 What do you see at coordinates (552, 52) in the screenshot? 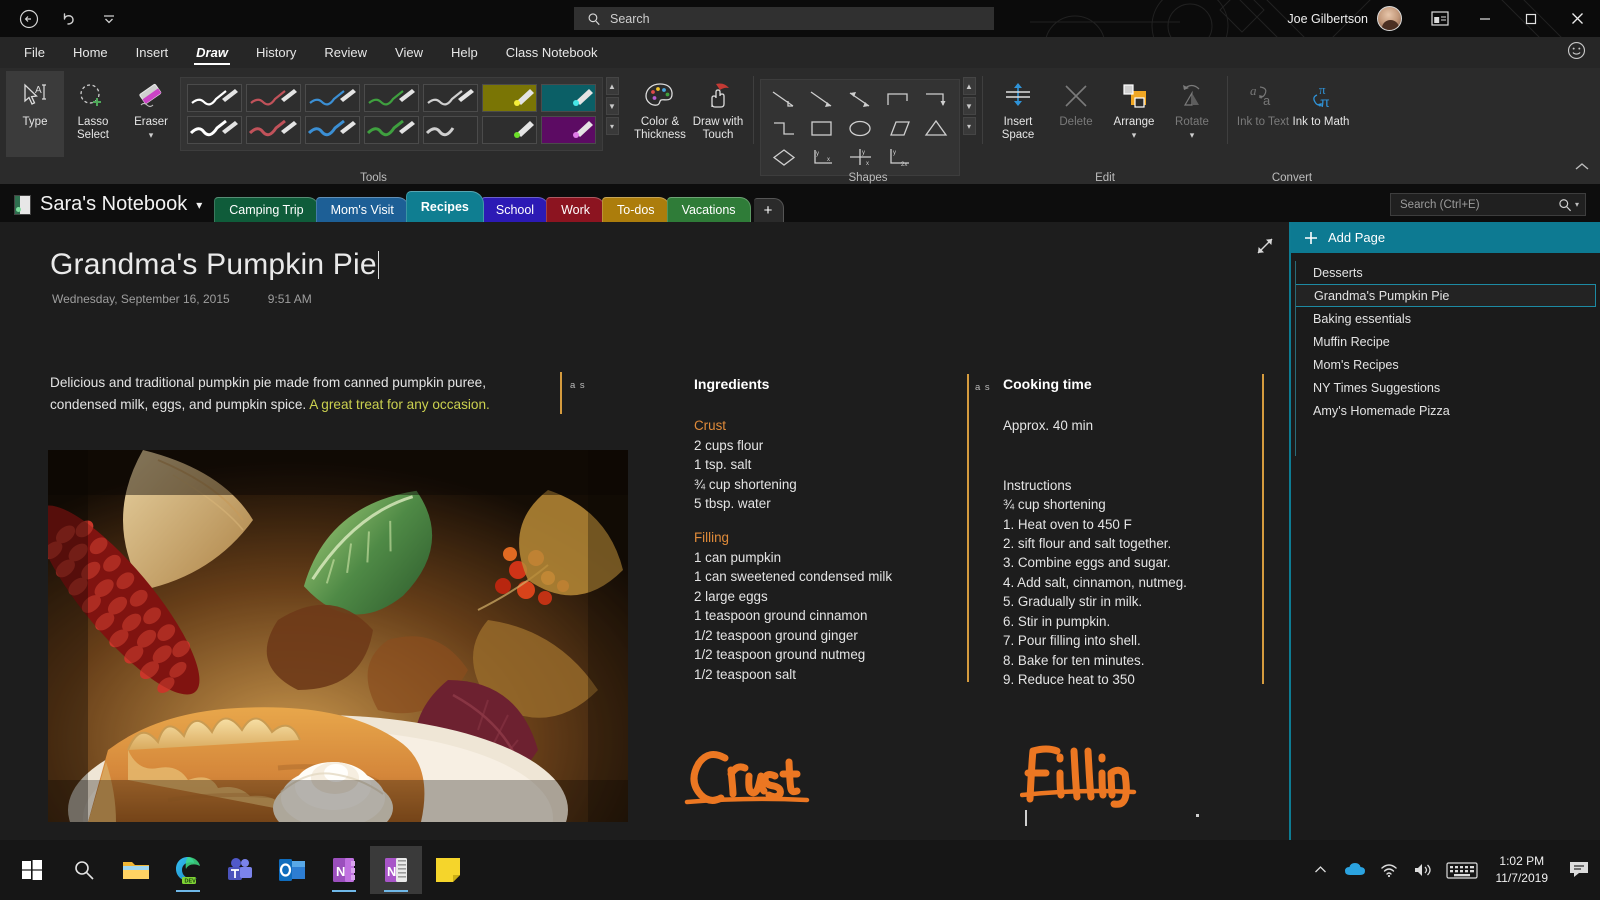
I see `tab-class-notebook: Class Notebook` at bounding box center [552, 52].